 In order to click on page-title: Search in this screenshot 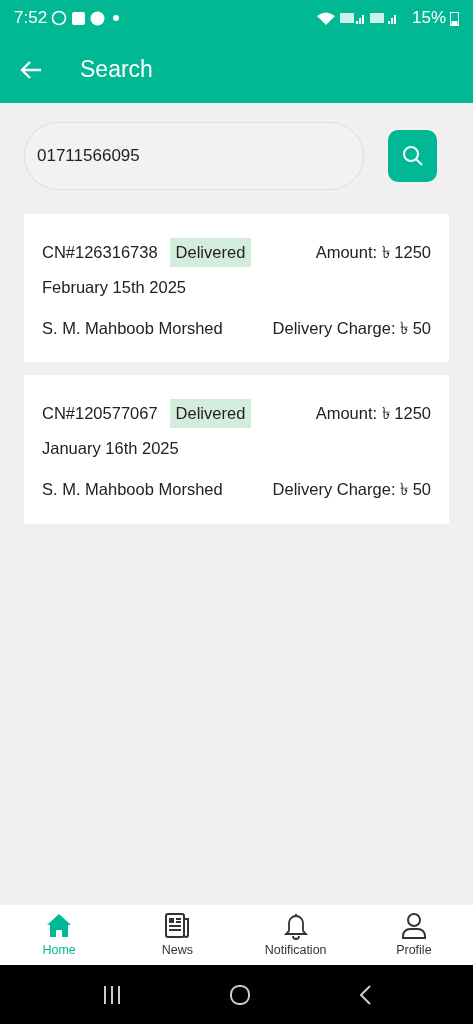, I will do `click(116, 69)`.